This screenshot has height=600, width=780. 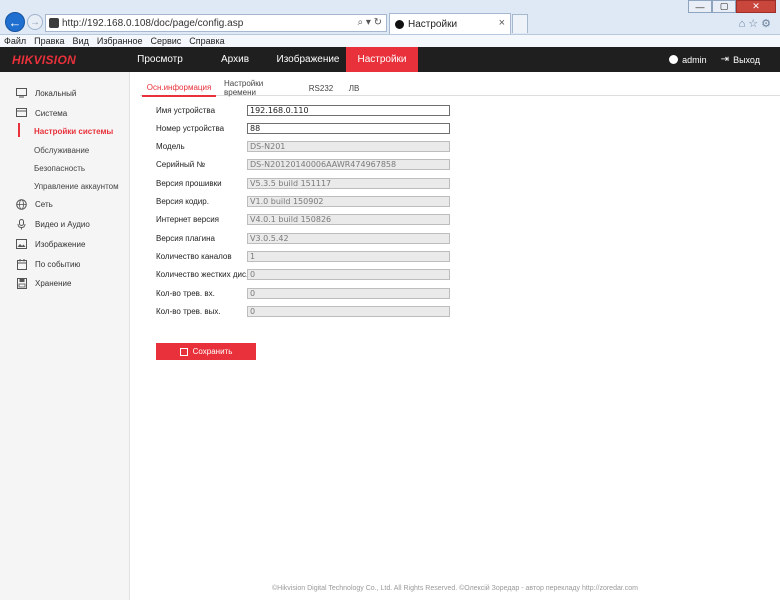 What do you see at coordinates (170, 146) in the screenshot?
I see `form-label: Модель` at bounding box center [170, 146].